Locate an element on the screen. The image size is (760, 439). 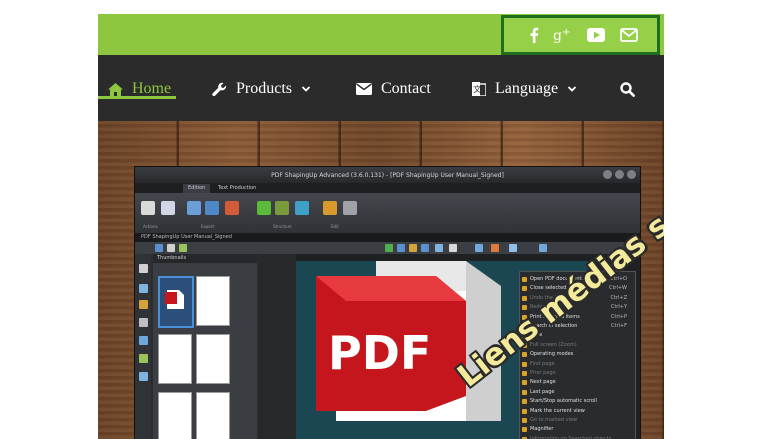
context-menu-item: Prior page is located at coordinates (543, 373).